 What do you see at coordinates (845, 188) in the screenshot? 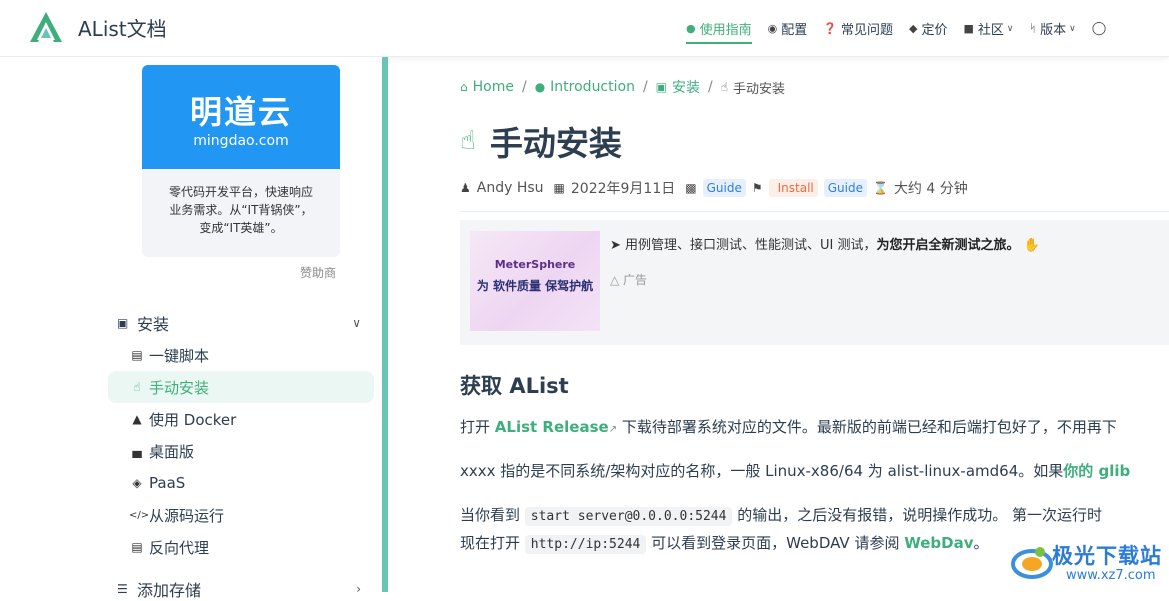
I see `tag-badge-guide: Guide` at bounding box center [845, 188].